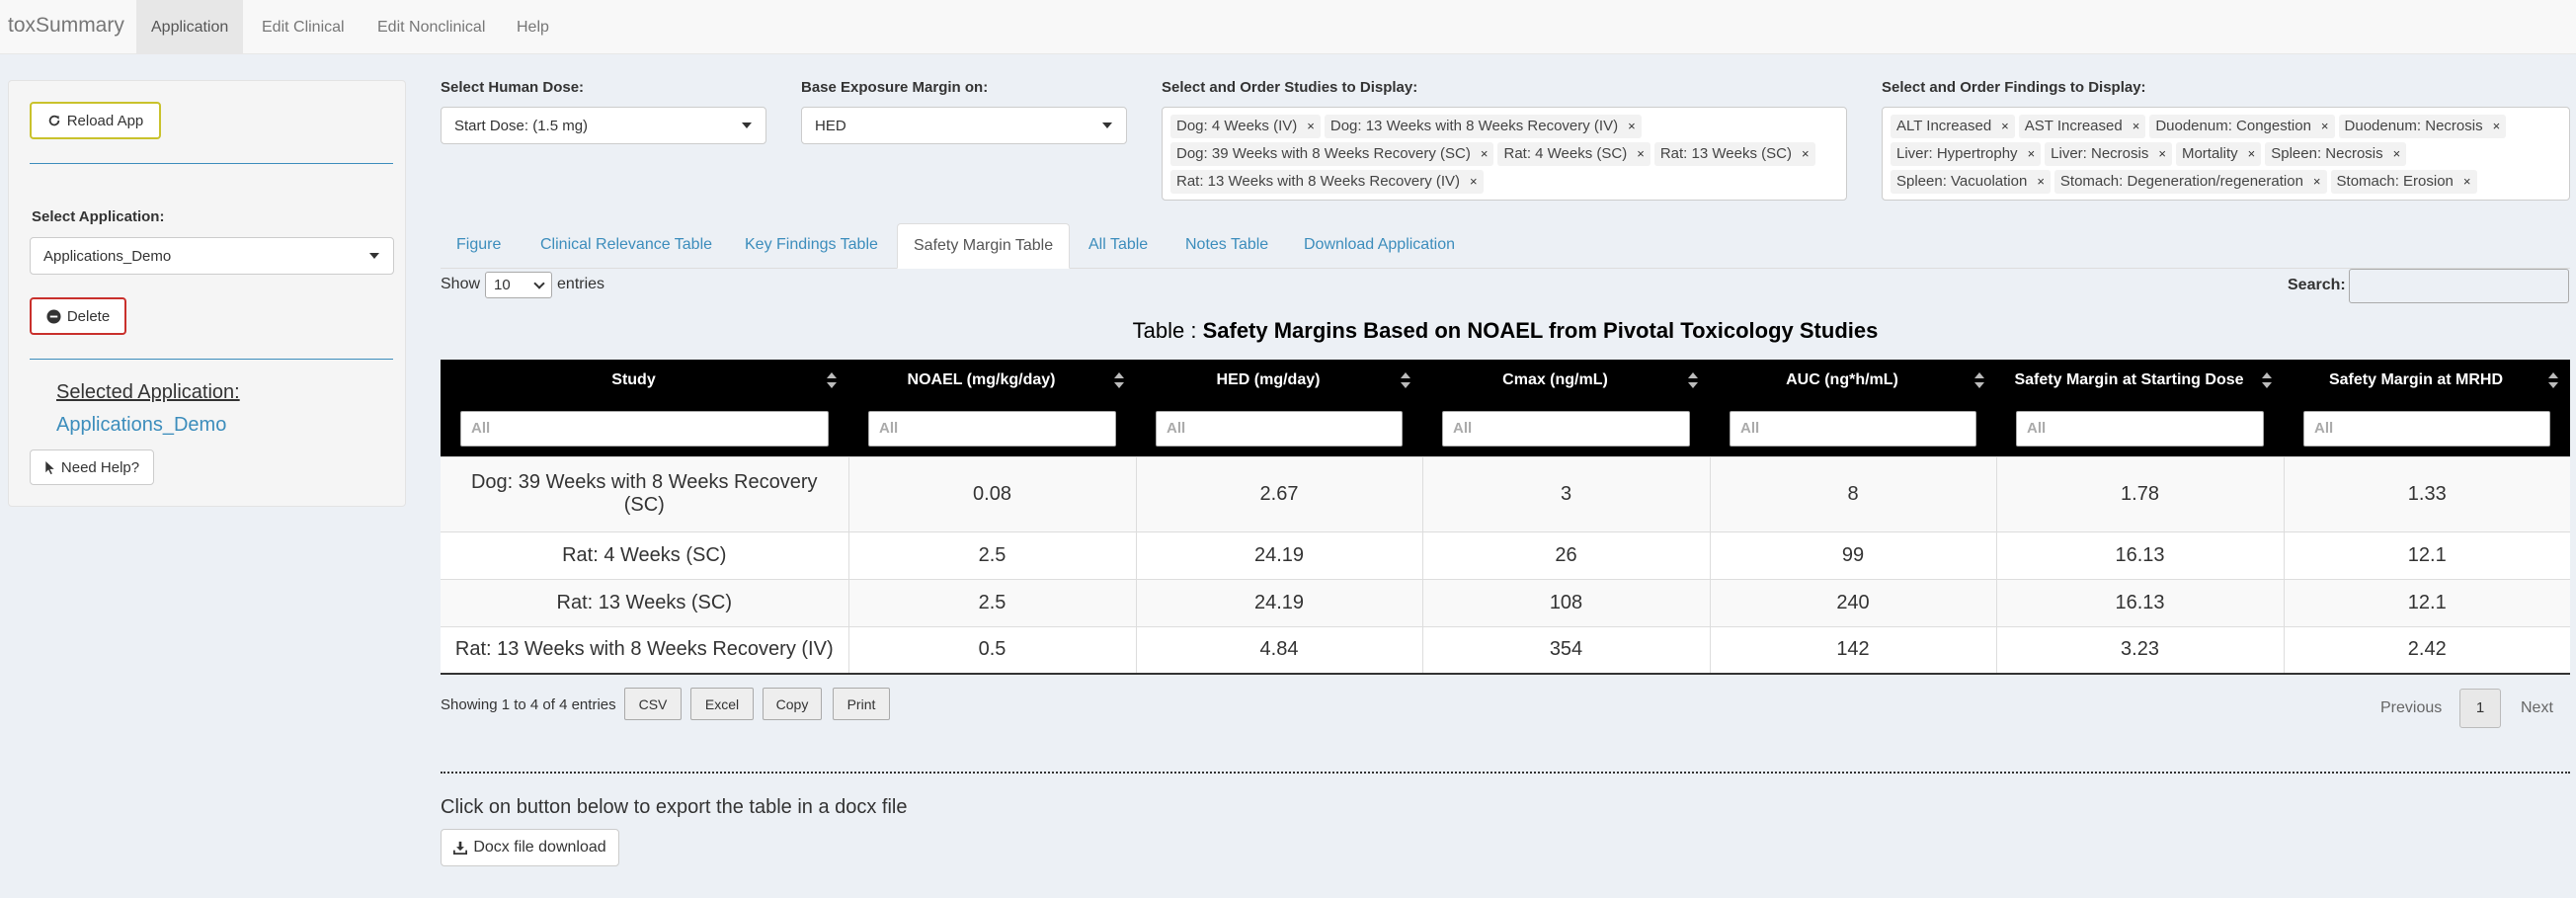 The image size is (2576, 898). I want to click on tab-all-table: All Table, so click(1118, 246).